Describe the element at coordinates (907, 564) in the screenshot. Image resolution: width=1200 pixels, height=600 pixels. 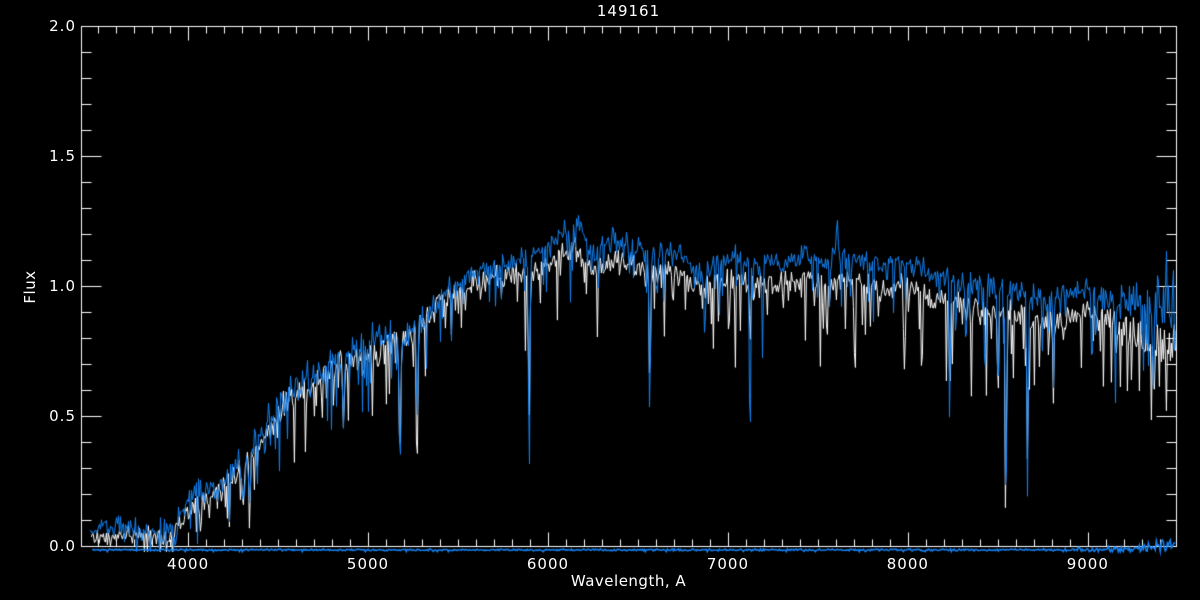
I see `x-tick-label: 8000` at that location.